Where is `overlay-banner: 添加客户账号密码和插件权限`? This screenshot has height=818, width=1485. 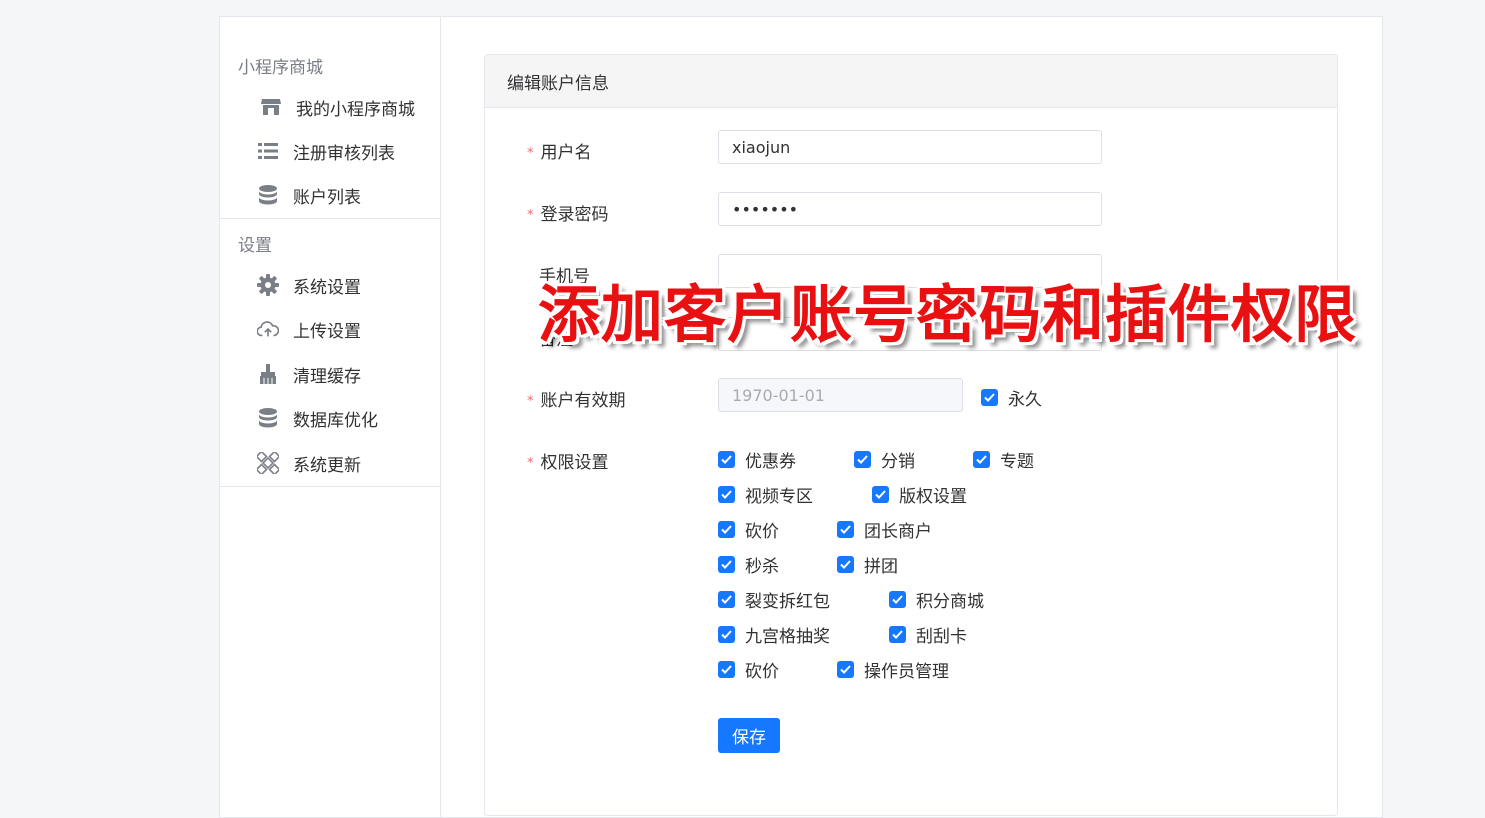
overlay-banner: 添加客户账号密码和插件权限 is located at coordinates (948, 314).